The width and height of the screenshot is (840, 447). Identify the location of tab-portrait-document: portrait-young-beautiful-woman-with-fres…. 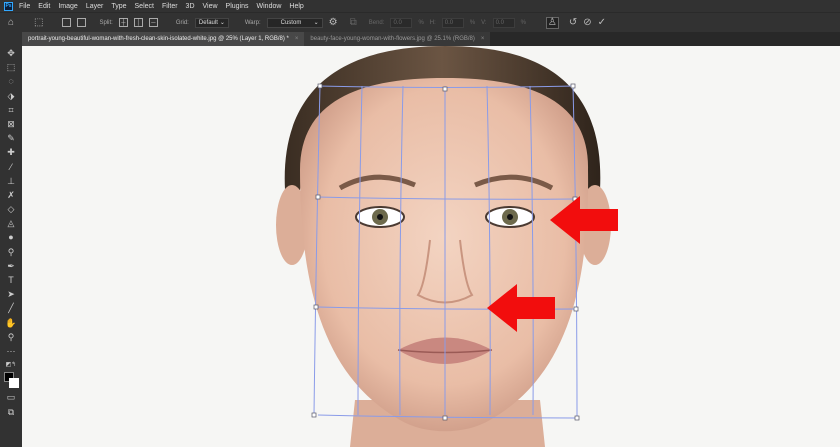
(163, 39).